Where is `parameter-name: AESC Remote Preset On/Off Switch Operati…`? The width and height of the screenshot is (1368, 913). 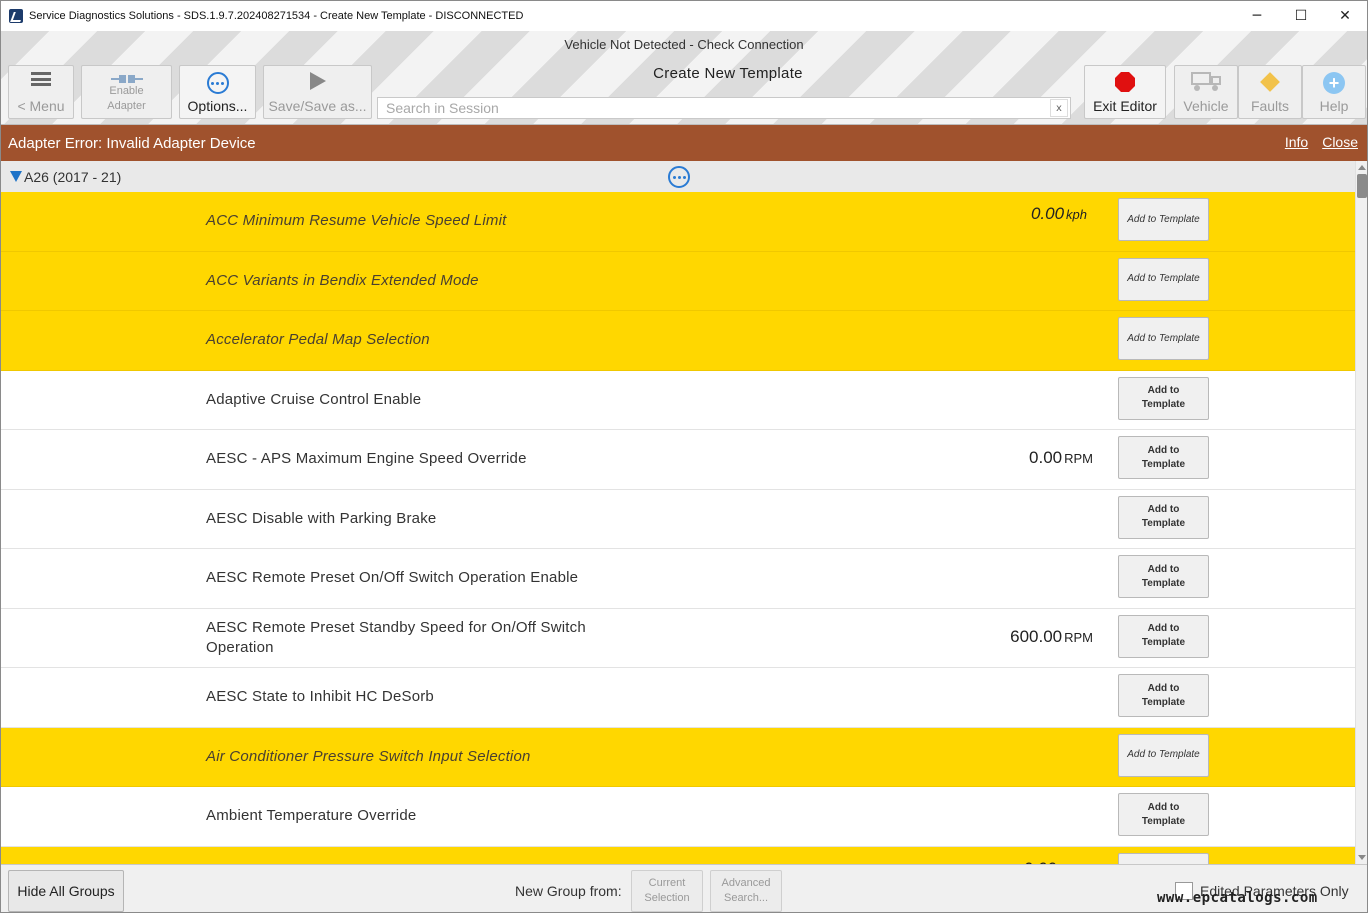 parameter-name: AESC Remote Preset On/Off Switch Operati… is located at coordinates (392, 578).